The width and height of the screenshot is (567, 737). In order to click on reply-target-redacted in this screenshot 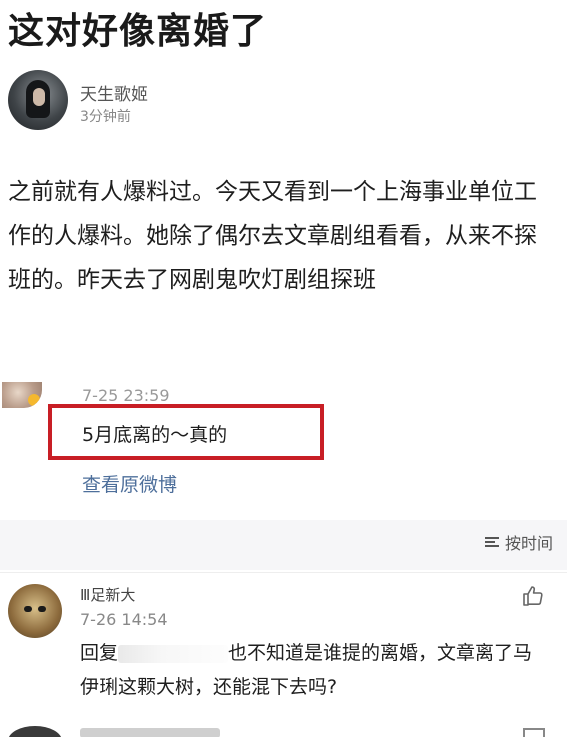, I will do `click(173, 653)`.